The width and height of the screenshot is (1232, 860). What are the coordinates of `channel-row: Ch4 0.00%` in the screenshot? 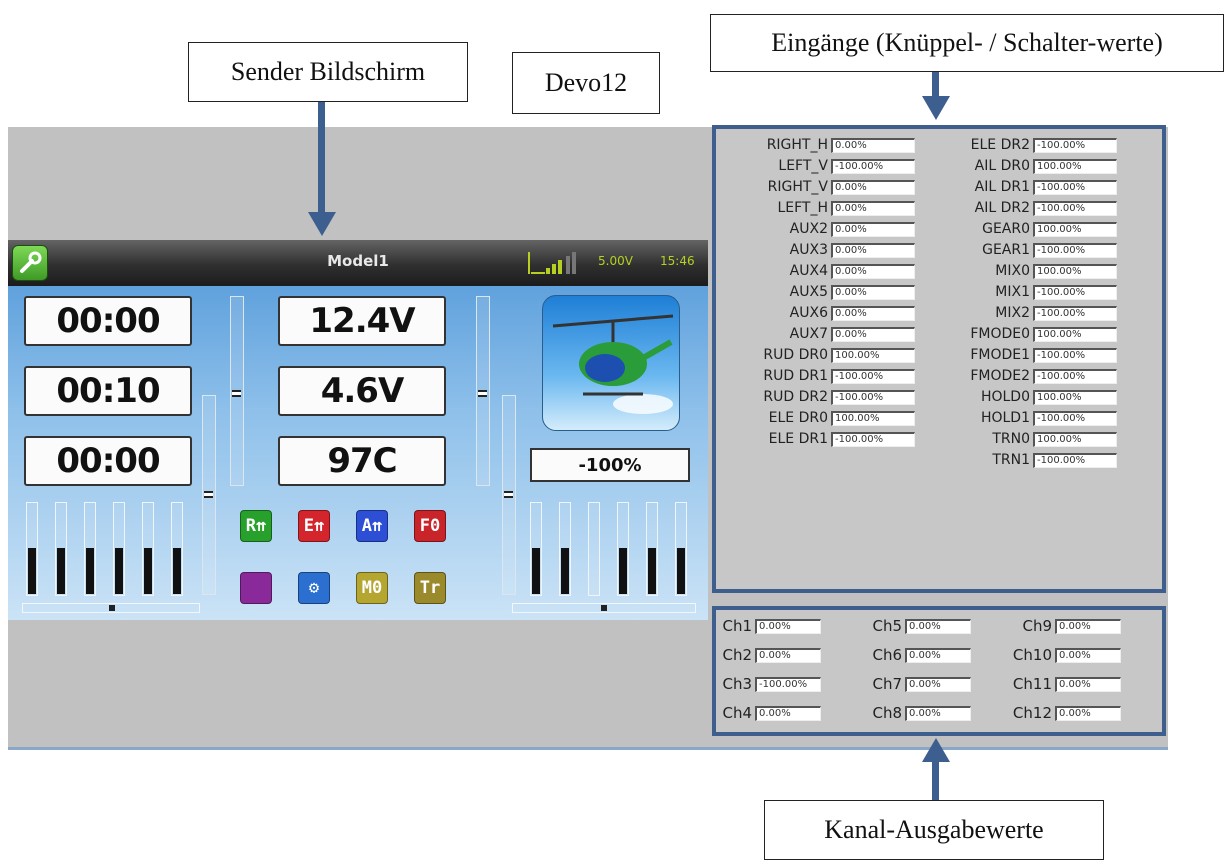 It's located at (769, 713).